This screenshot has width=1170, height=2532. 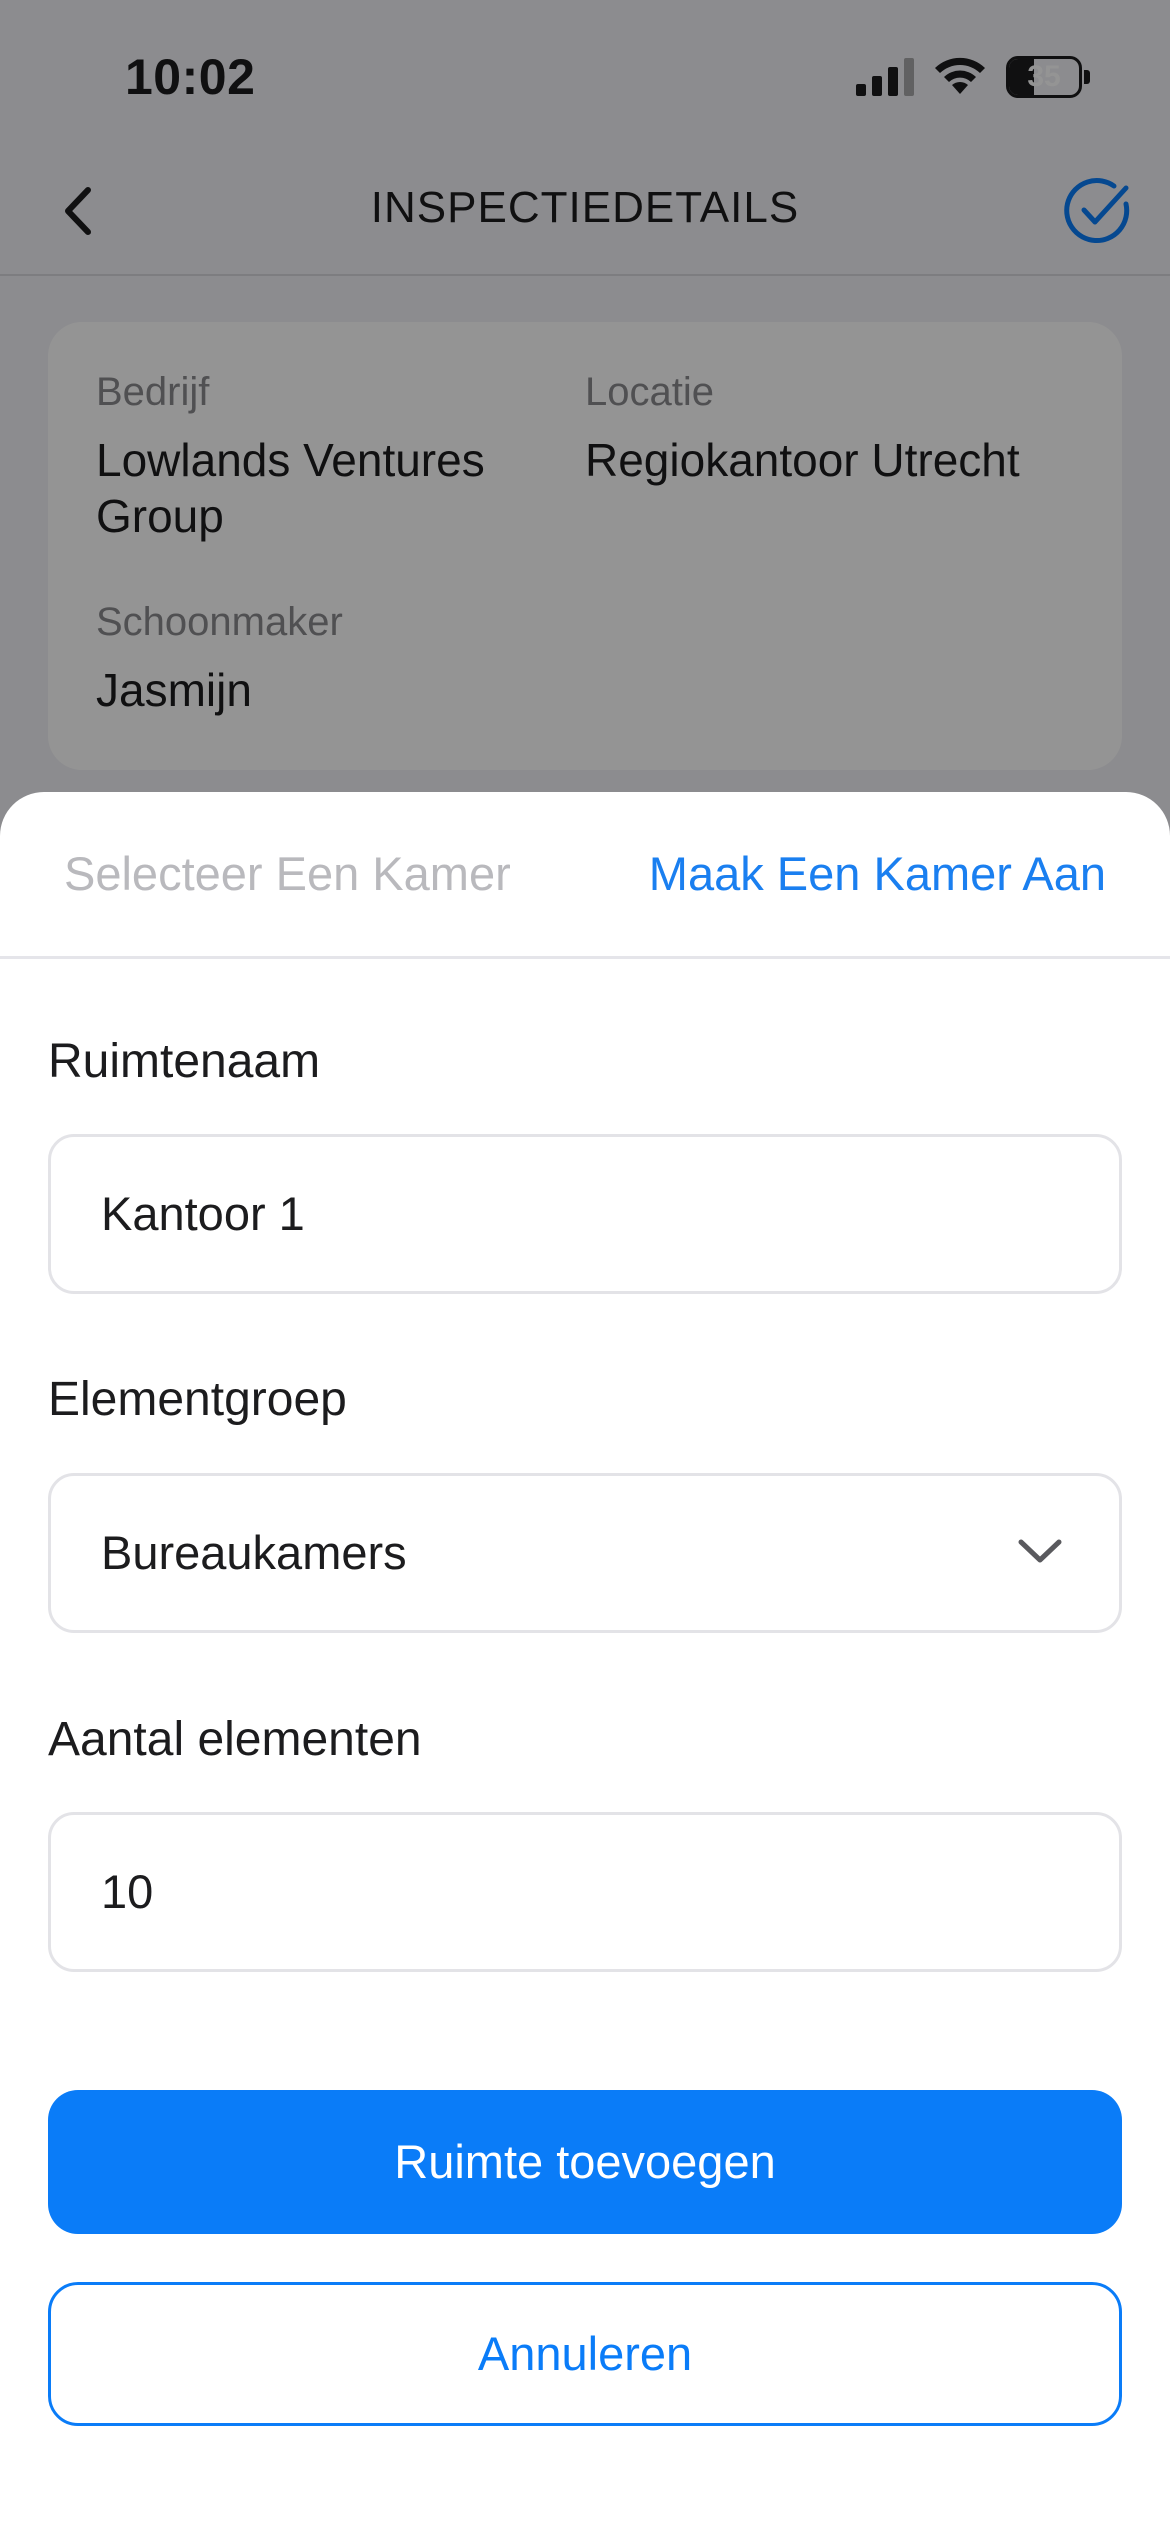 What do you see at coordinates (127, 1891) in the screenshot?
I see `element-count-value: 10` at bounding box center [127, 1891].